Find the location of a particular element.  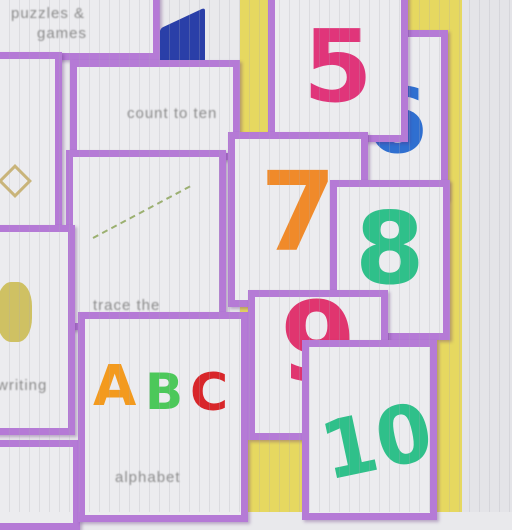

pencil-icon is located at coordinates (16, 312).